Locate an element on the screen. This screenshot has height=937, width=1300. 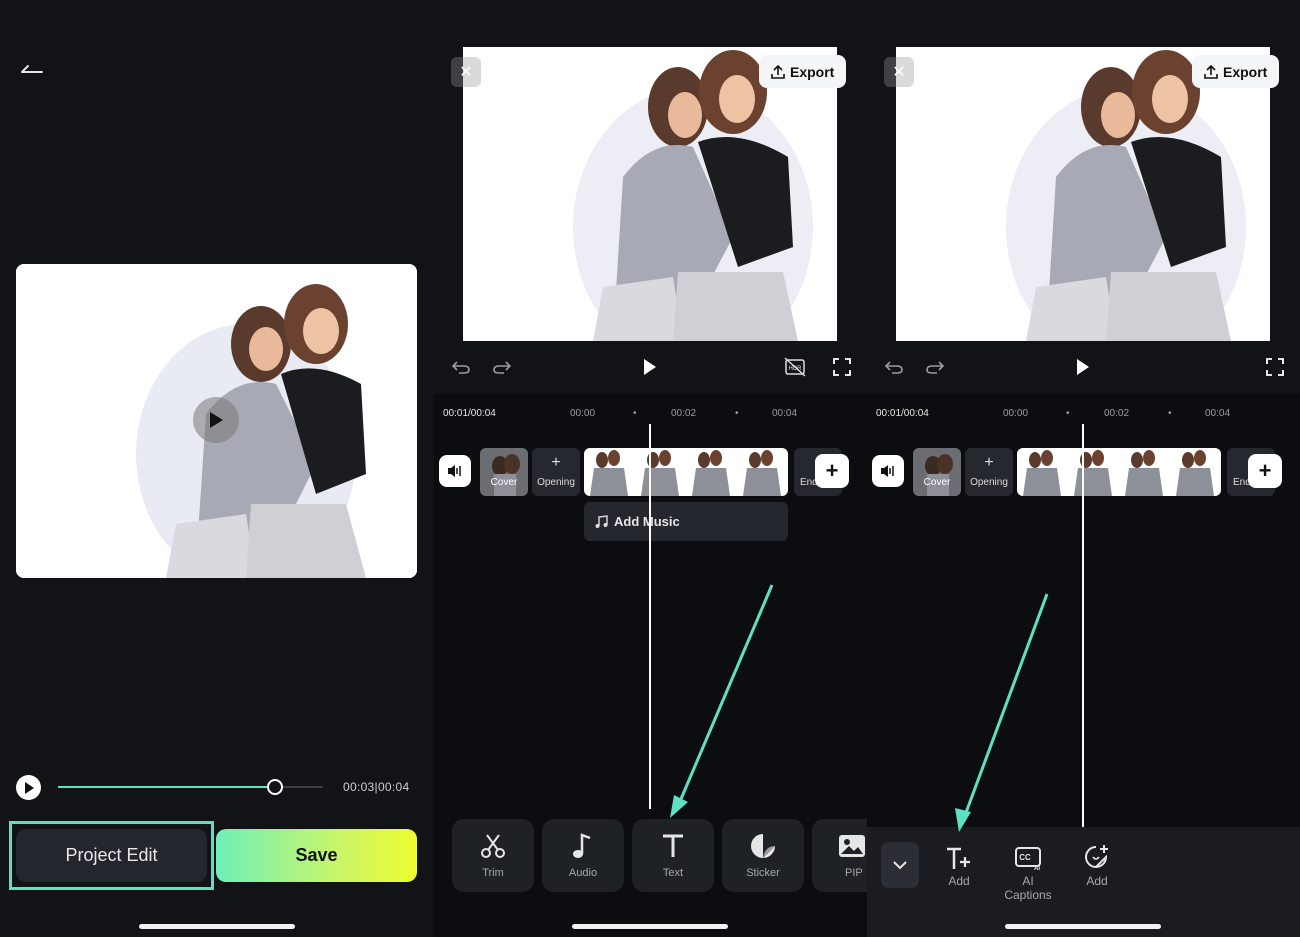
tool-pip: PIP is located at coordinates (839, 855).